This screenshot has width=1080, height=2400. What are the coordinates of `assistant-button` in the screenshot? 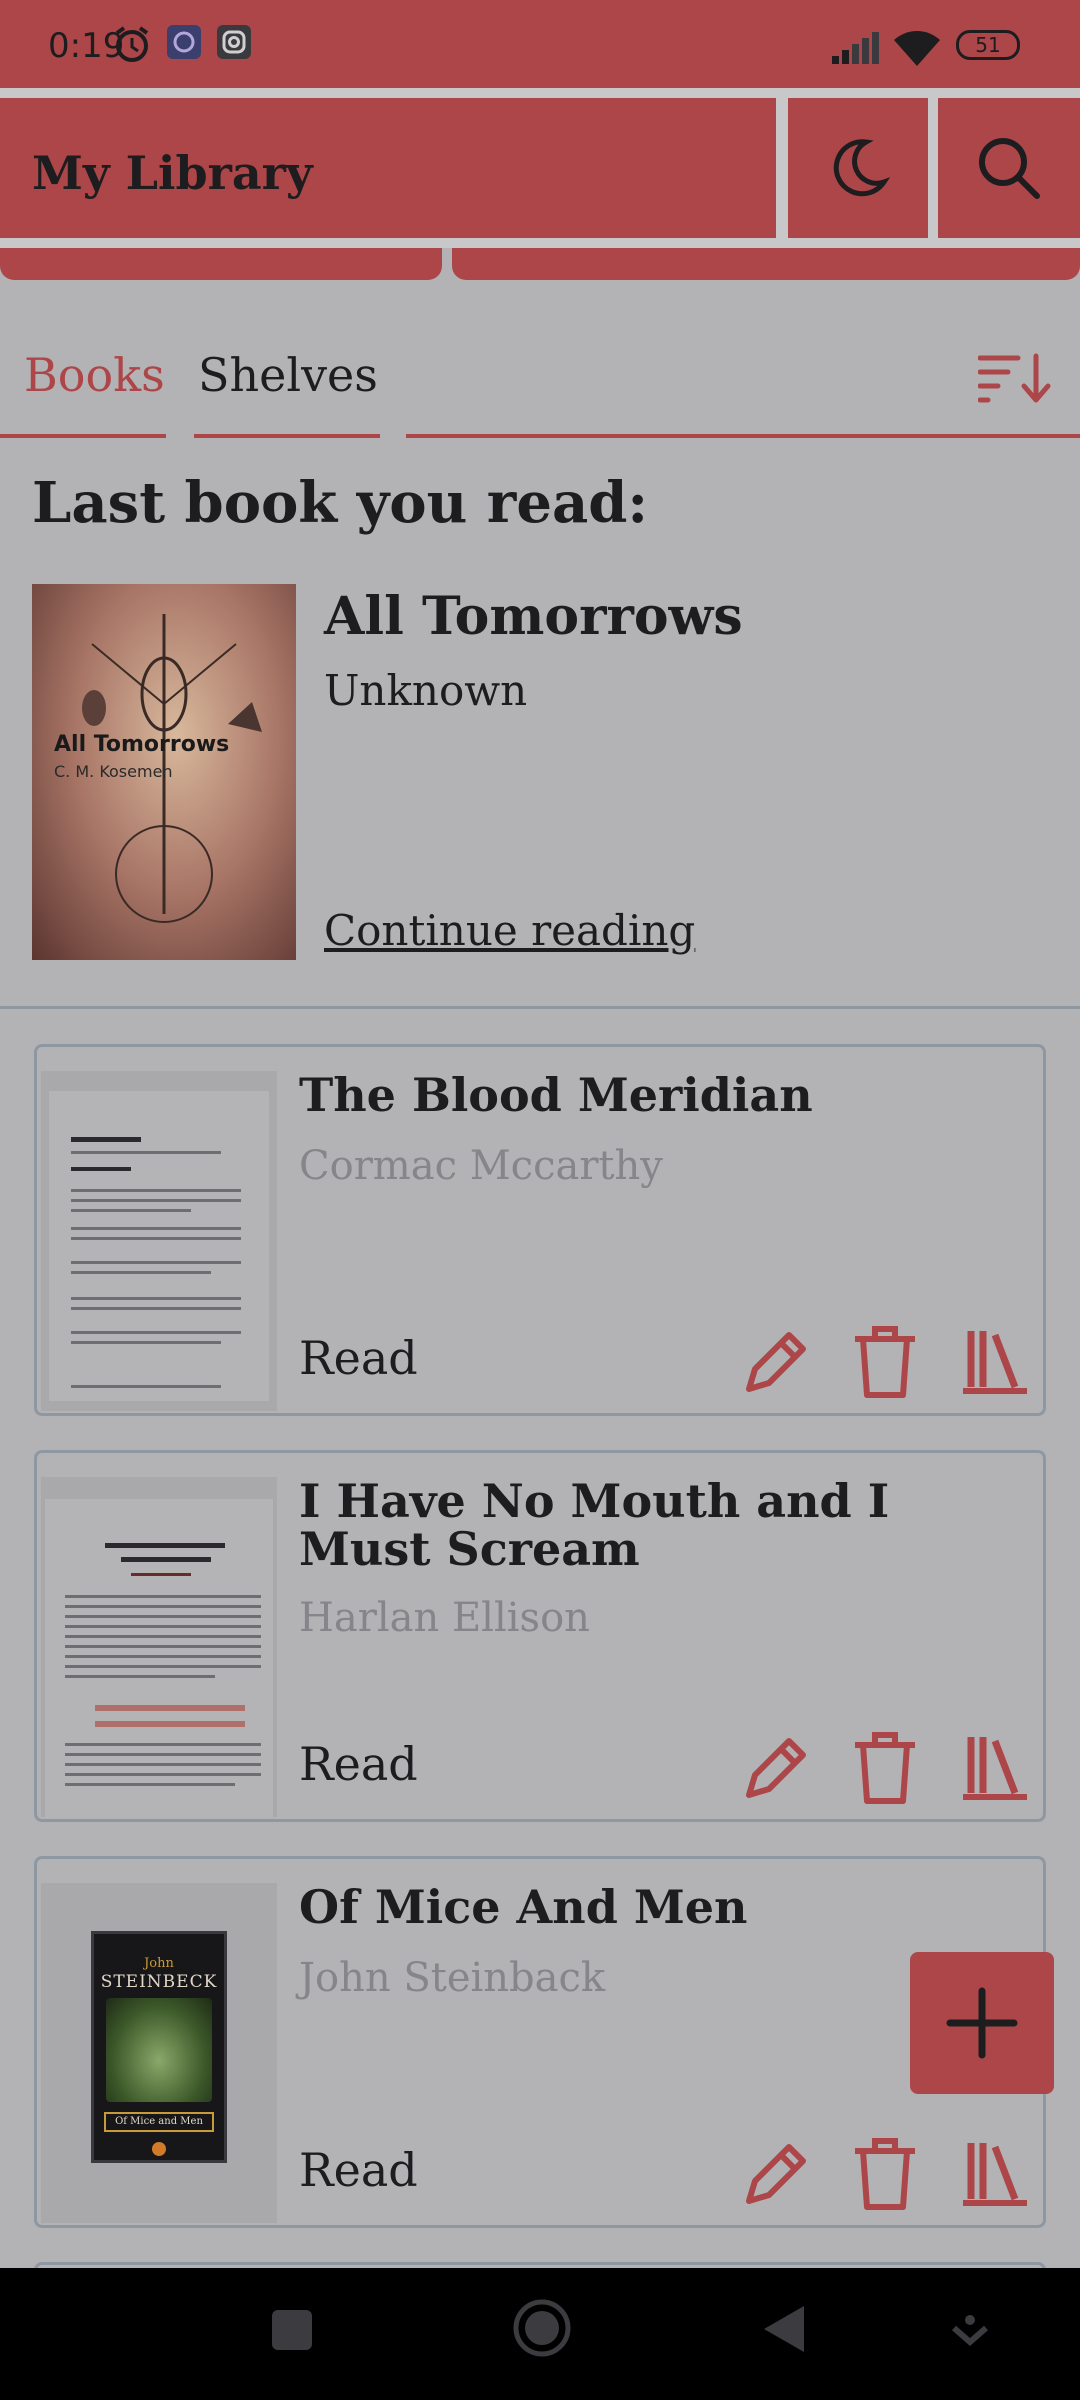 It's located at (970, 2334).